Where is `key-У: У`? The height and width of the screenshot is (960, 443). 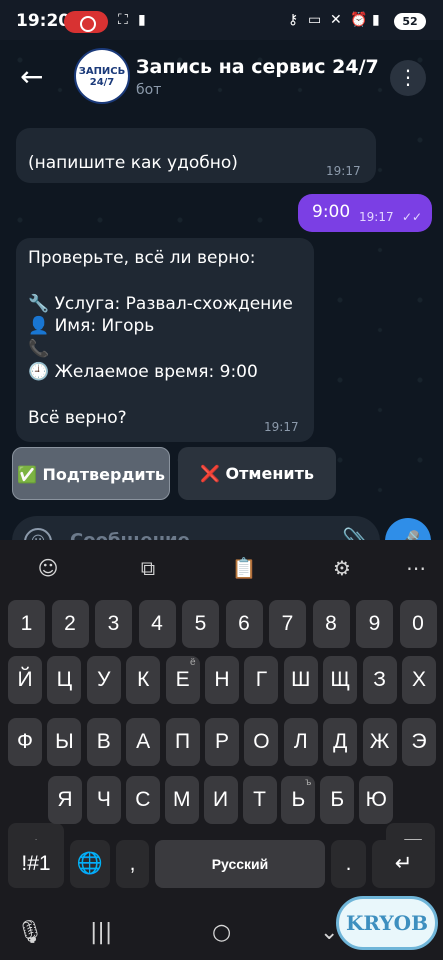 key-У: У is located at coordinates (103, 680).